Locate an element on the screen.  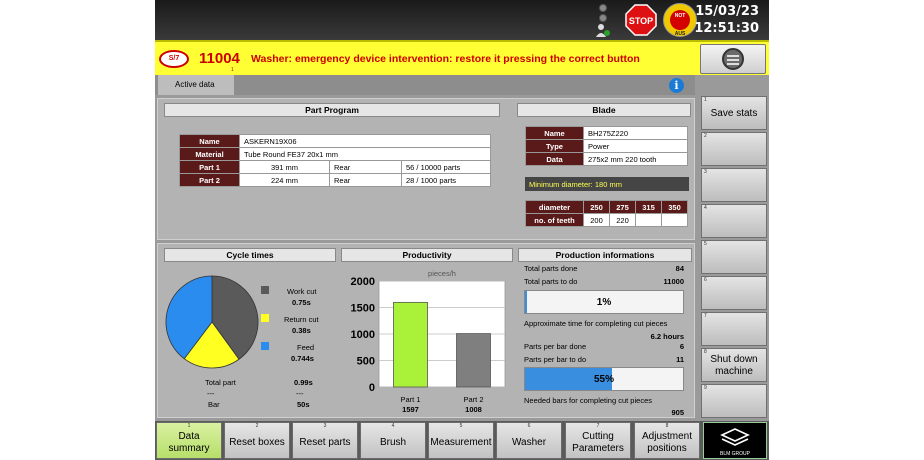
work-cut-label: Work cut is located at coordinates (302, 291).